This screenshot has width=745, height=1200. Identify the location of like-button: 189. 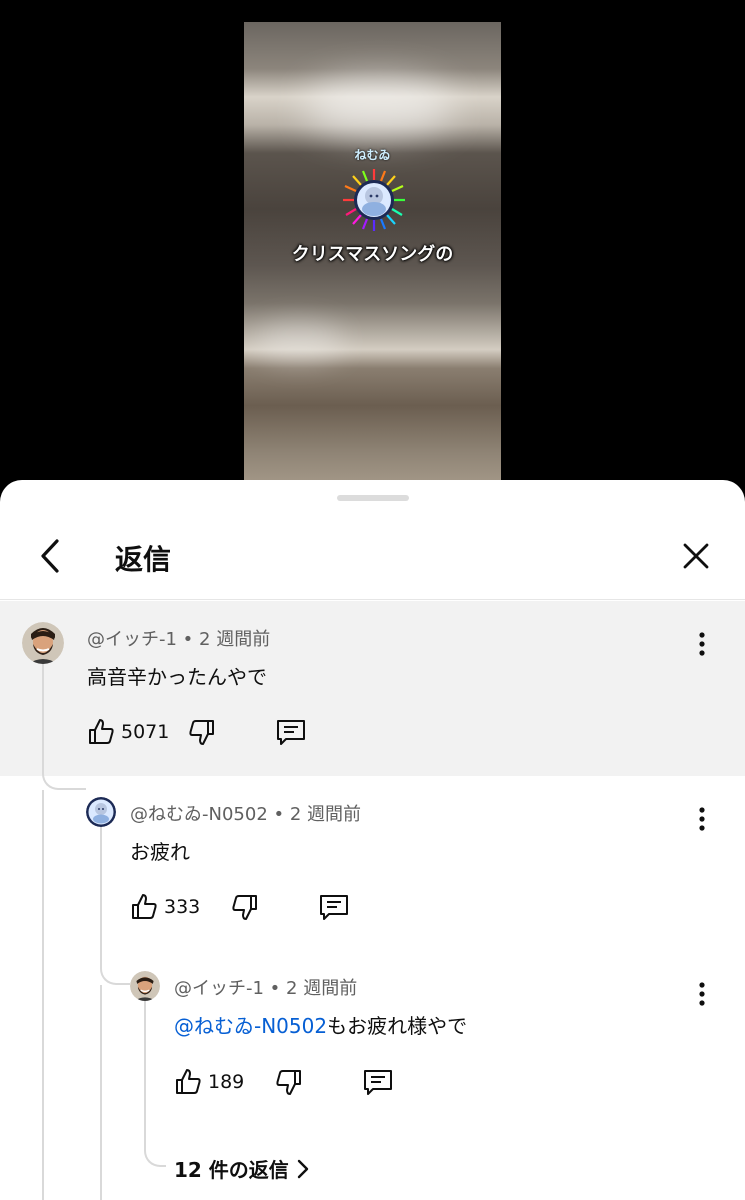
(208, 1082).